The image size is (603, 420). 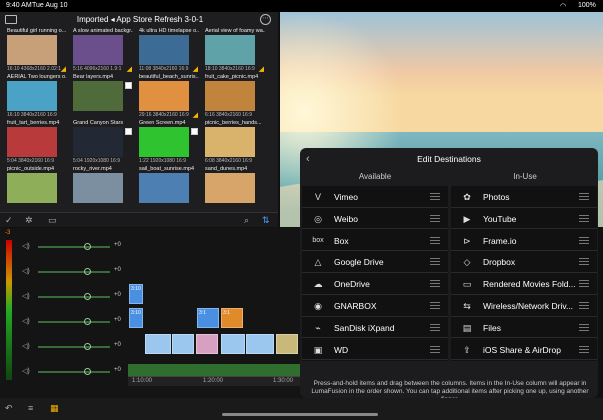 I want to click on destination-row: ✿ Photos, so click(x=524, y=197).